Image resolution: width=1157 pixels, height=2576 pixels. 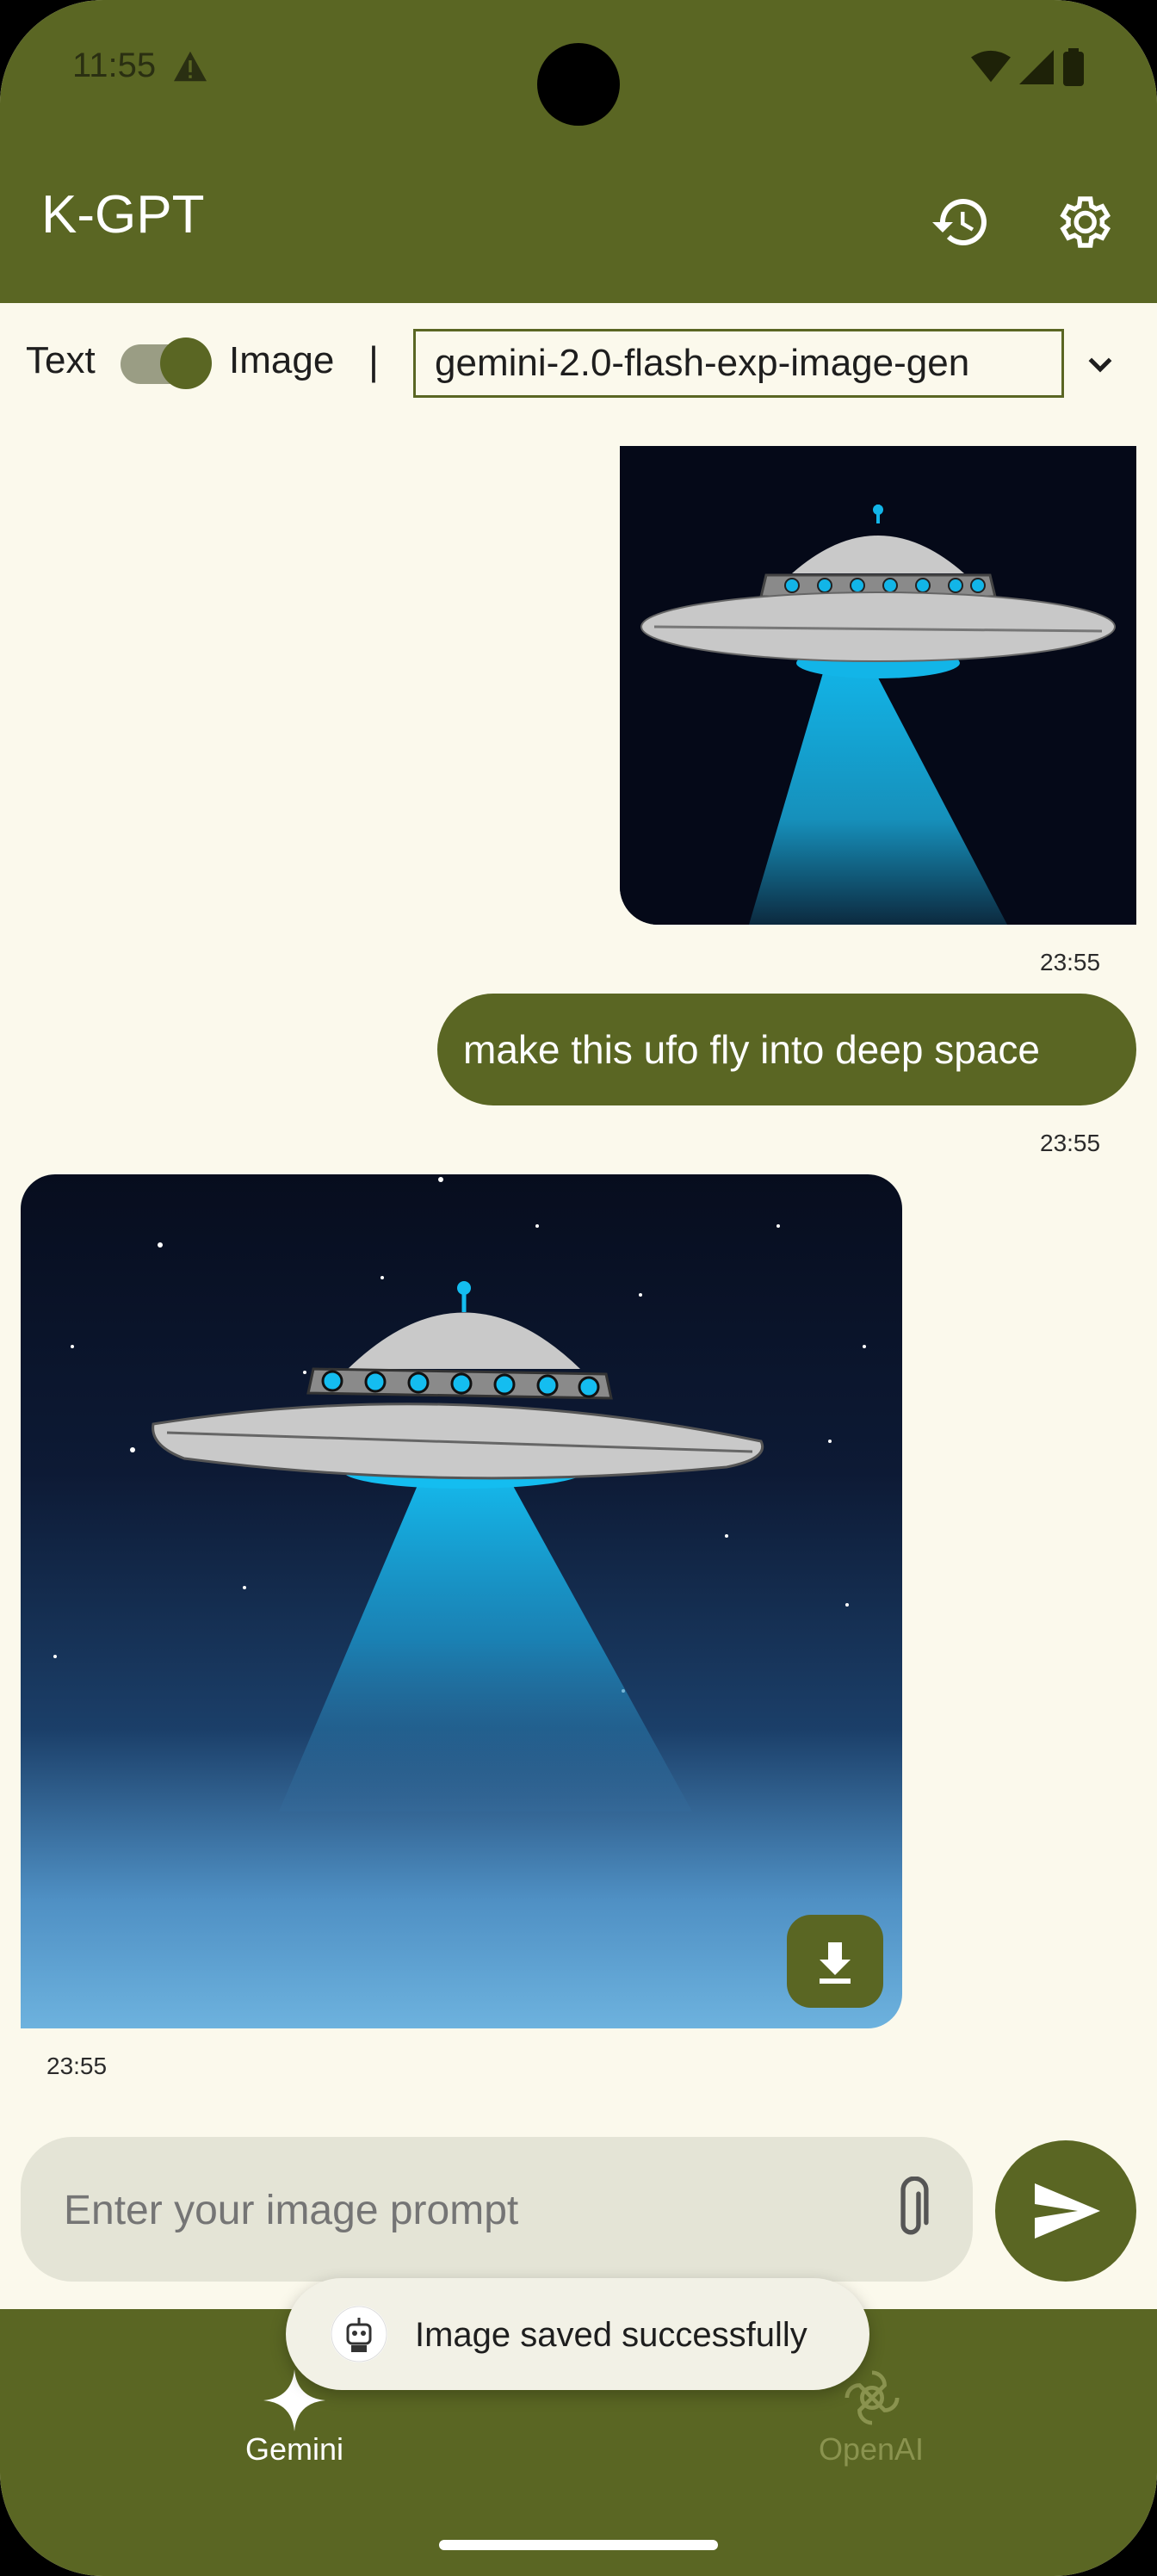 I want to click on battery-icon, so click(x=1074, y=67).